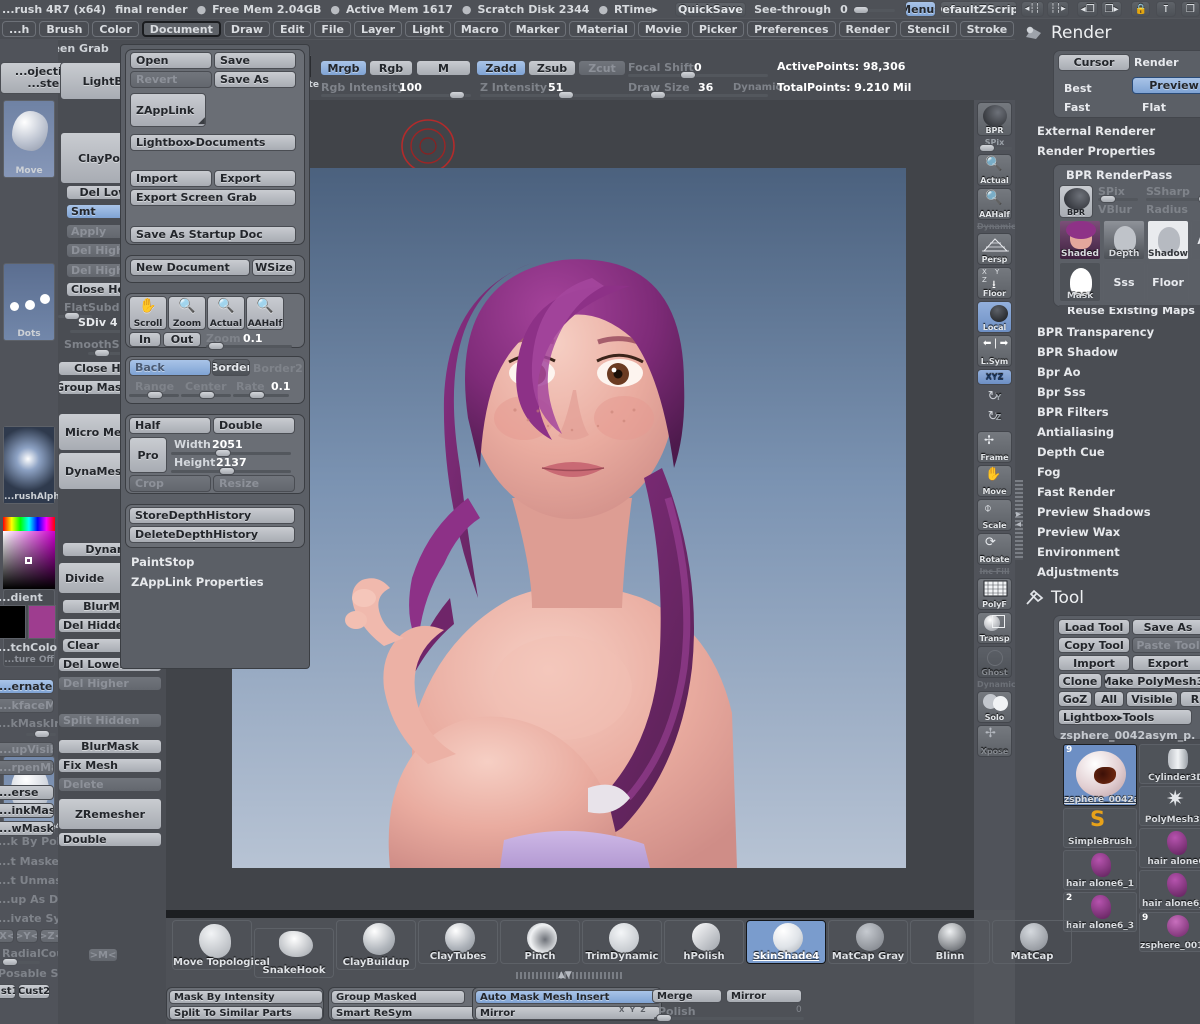  What do you see at coordinates (274, 267) in the screenshot?
I see `doc-wsize-button: WSize` at bounding box center [274, 267].